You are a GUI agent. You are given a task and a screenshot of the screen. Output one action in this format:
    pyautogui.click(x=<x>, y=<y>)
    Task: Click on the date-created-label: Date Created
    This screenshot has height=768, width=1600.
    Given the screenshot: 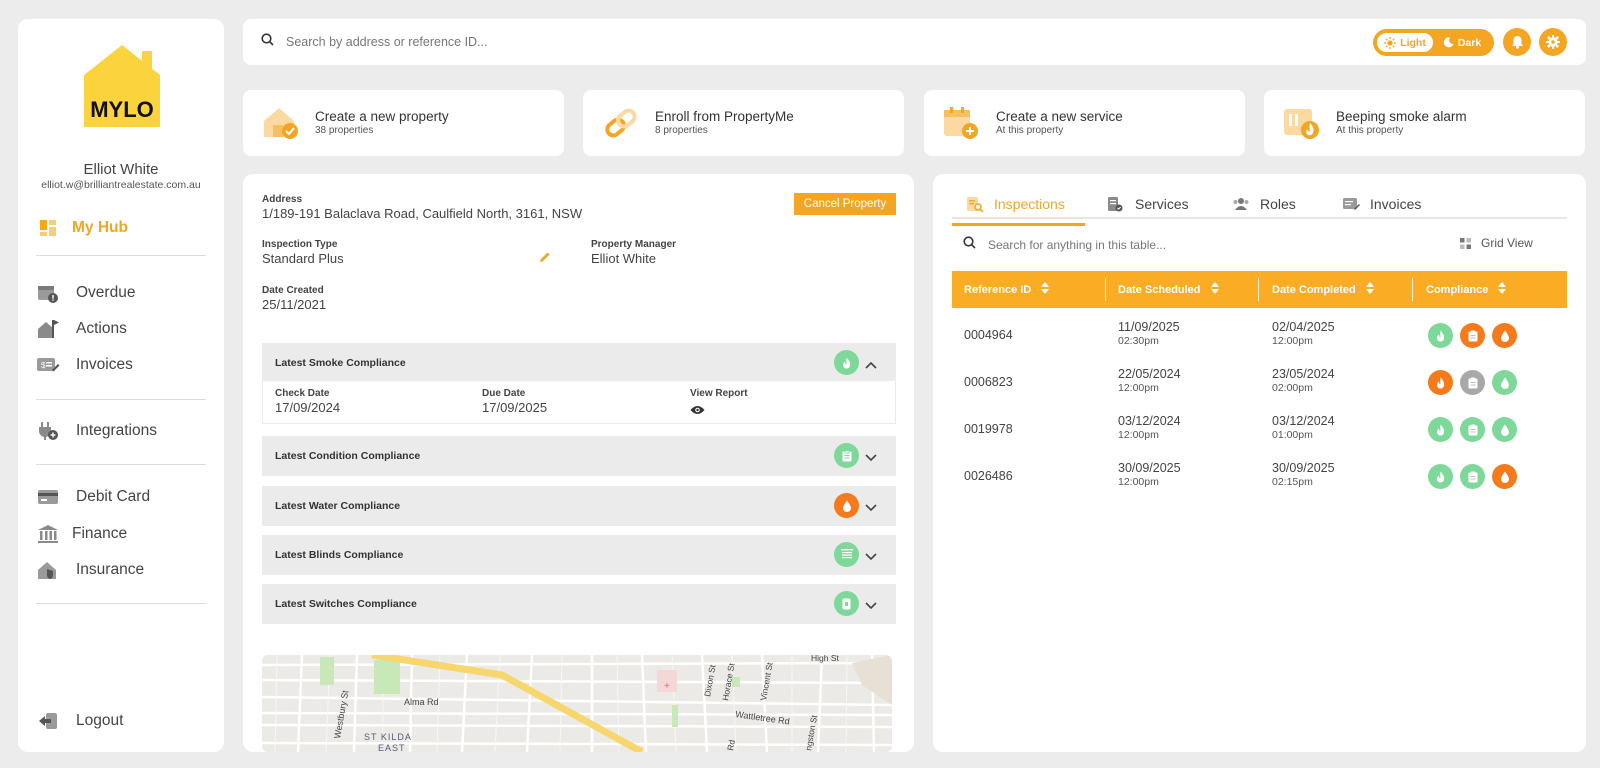 What is the action you would take?
    pyautogui.click(x=293, y=290)
    